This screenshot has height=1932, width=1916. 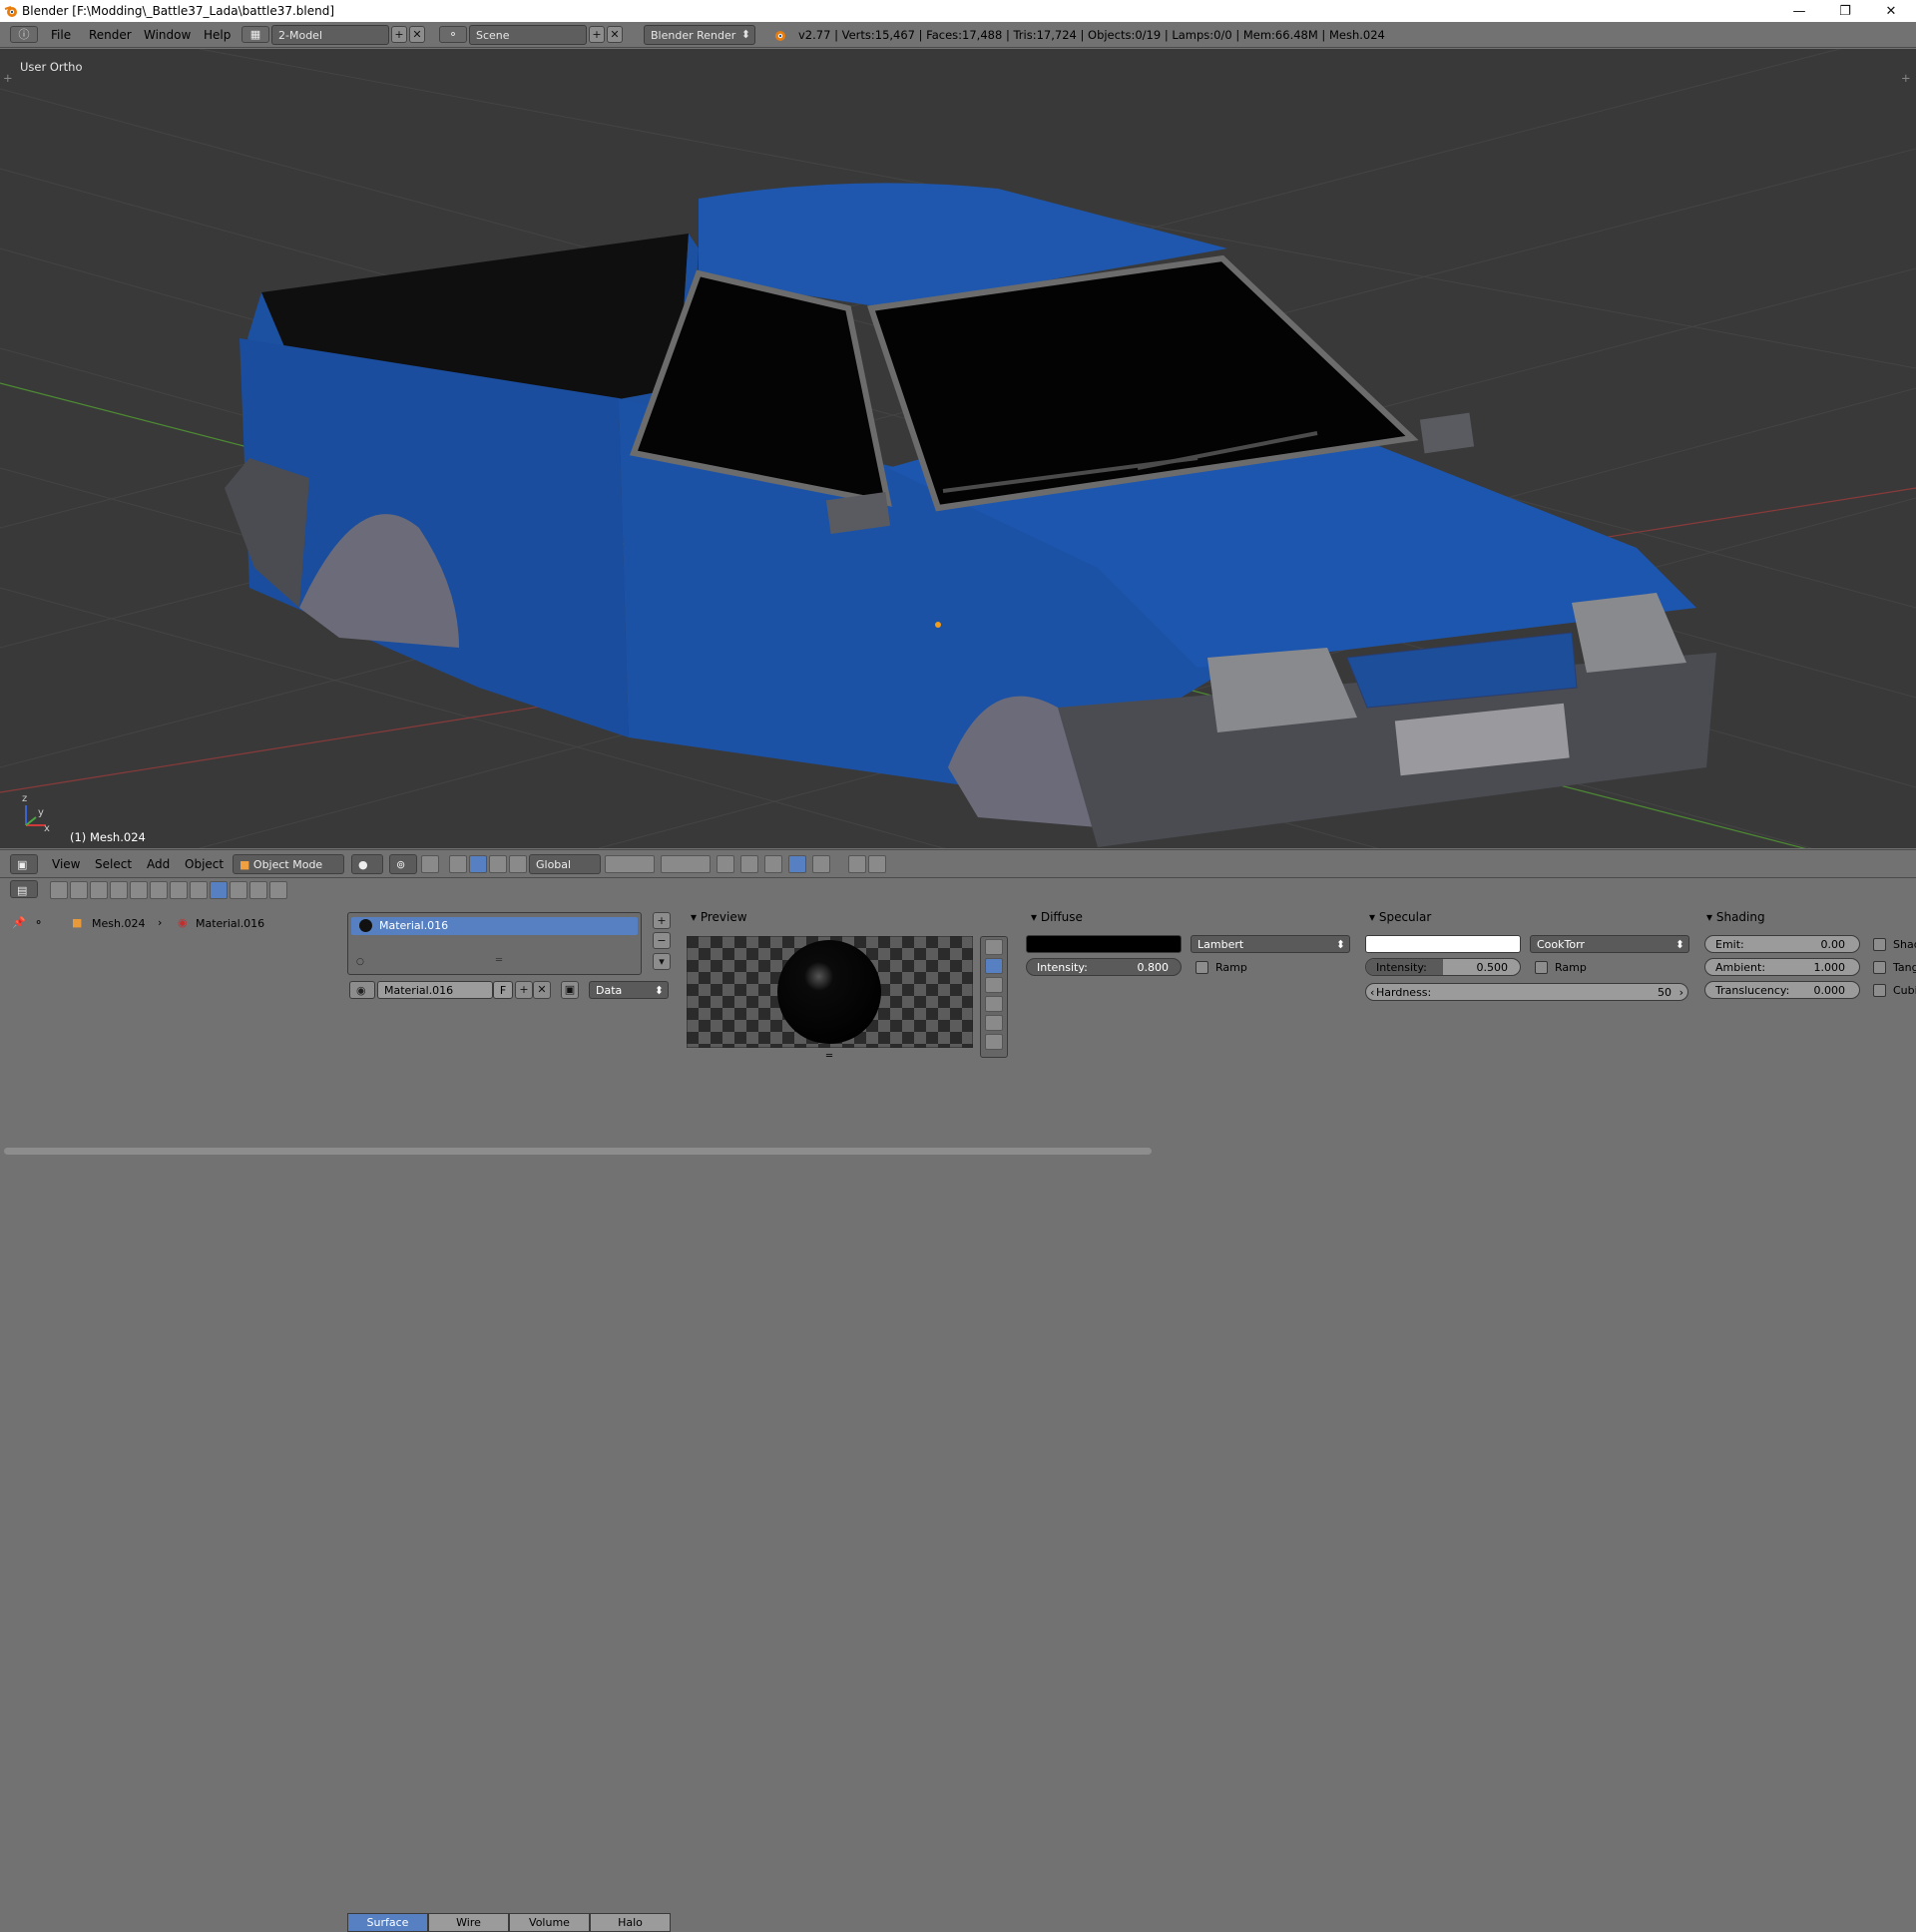 What do you see at coordinates (797, 864) in the screenshot?
I see `snap-toggle-icon` at bounding box center [797, 864].